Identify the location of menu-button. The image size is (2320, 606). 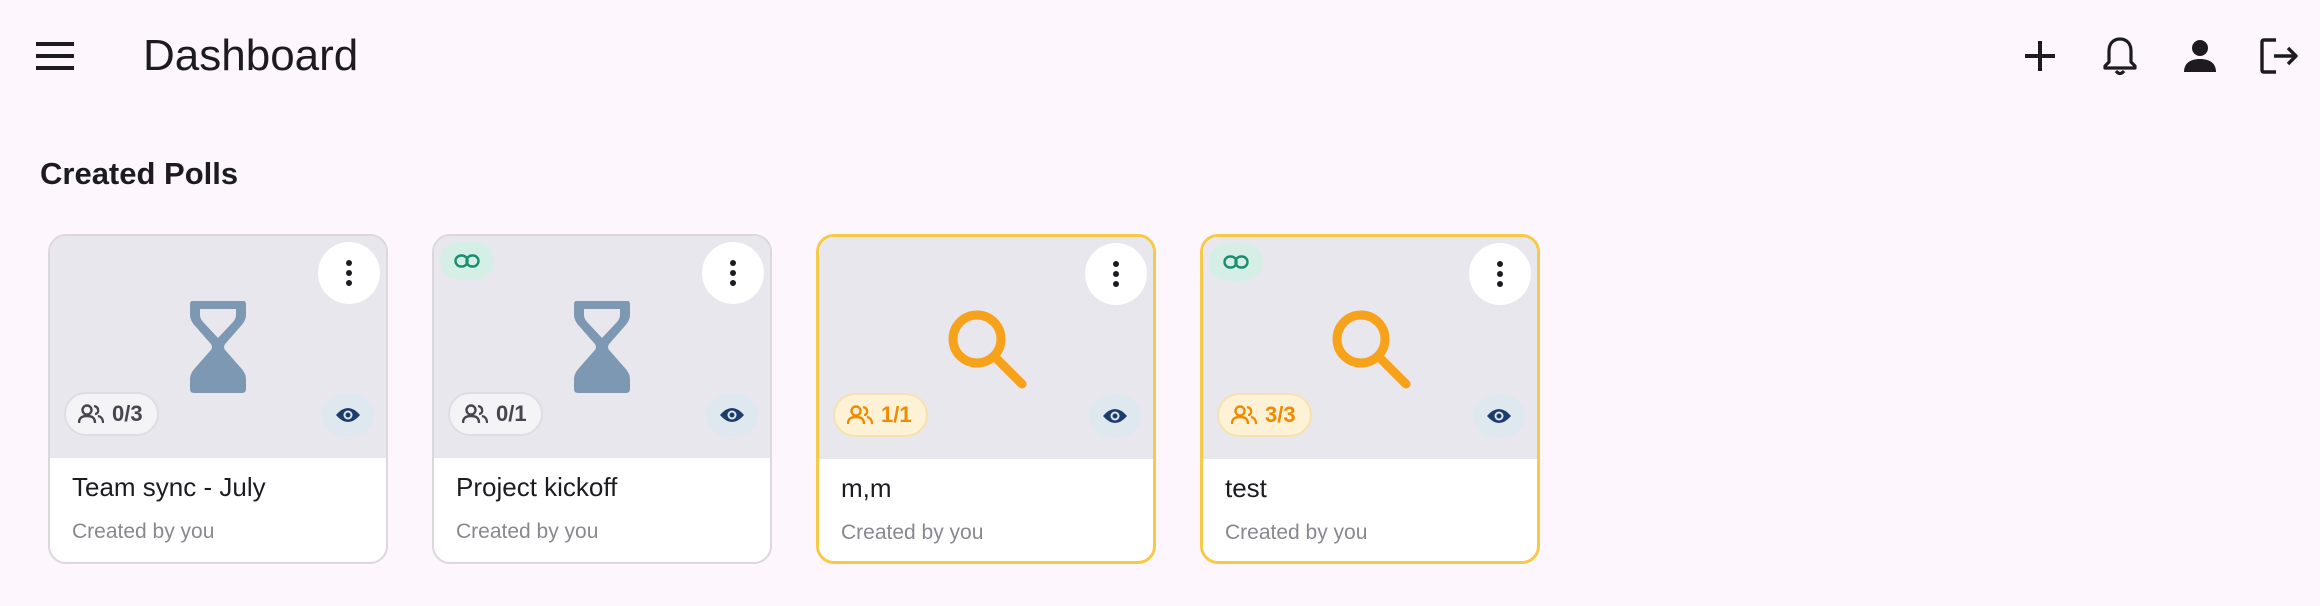
(56, 56).